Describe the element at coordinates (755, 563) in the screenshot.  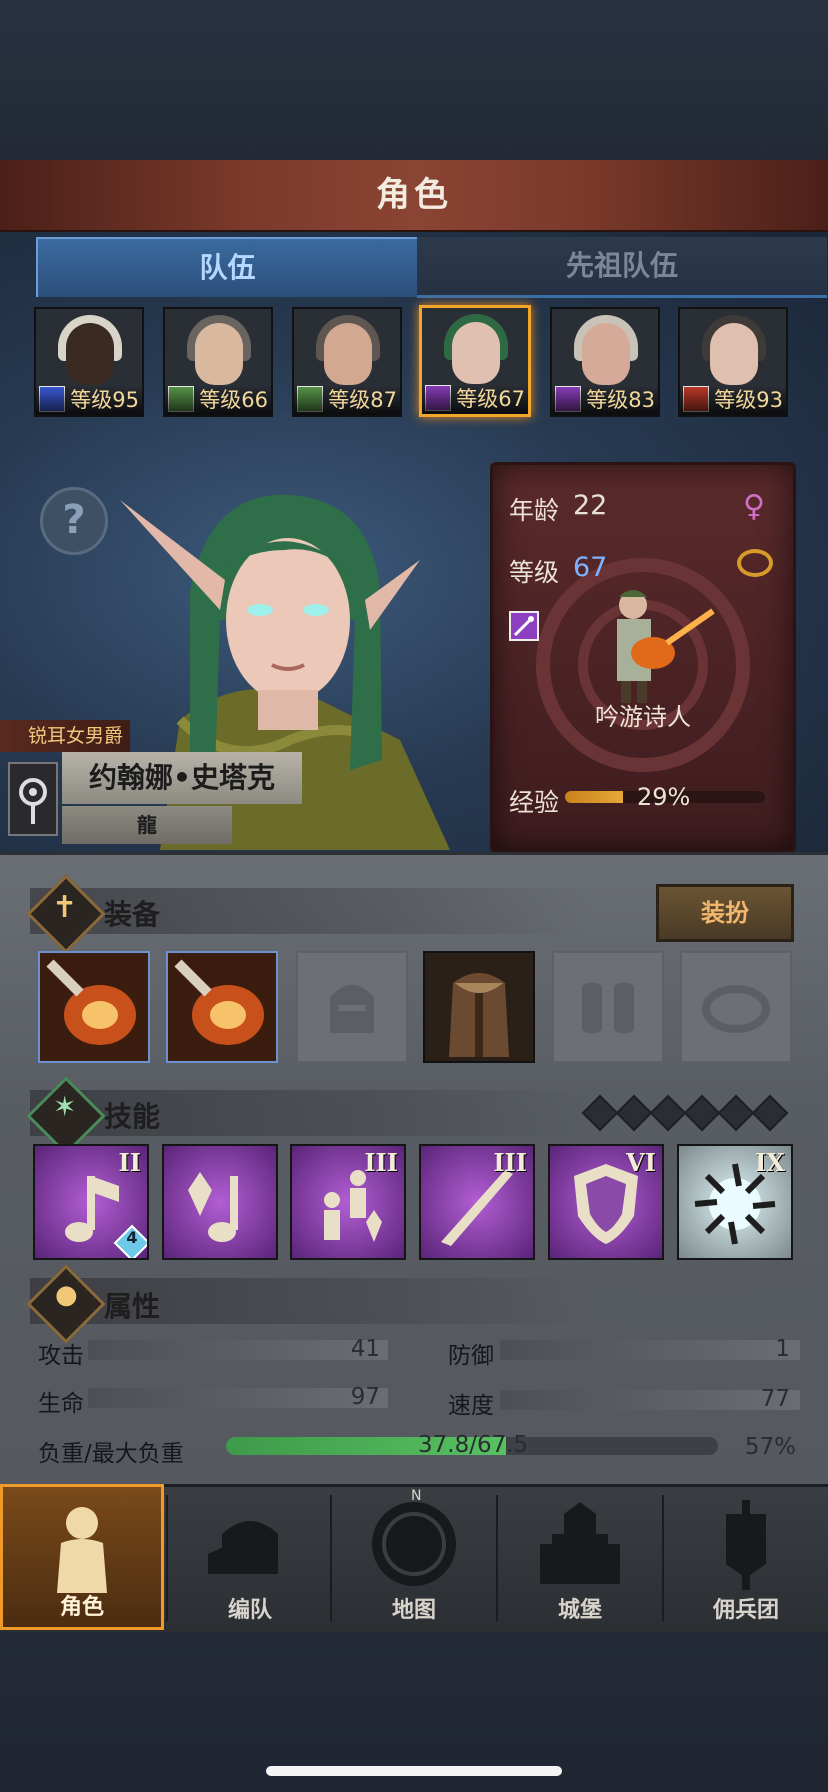
I see `rings-icon` at that location.